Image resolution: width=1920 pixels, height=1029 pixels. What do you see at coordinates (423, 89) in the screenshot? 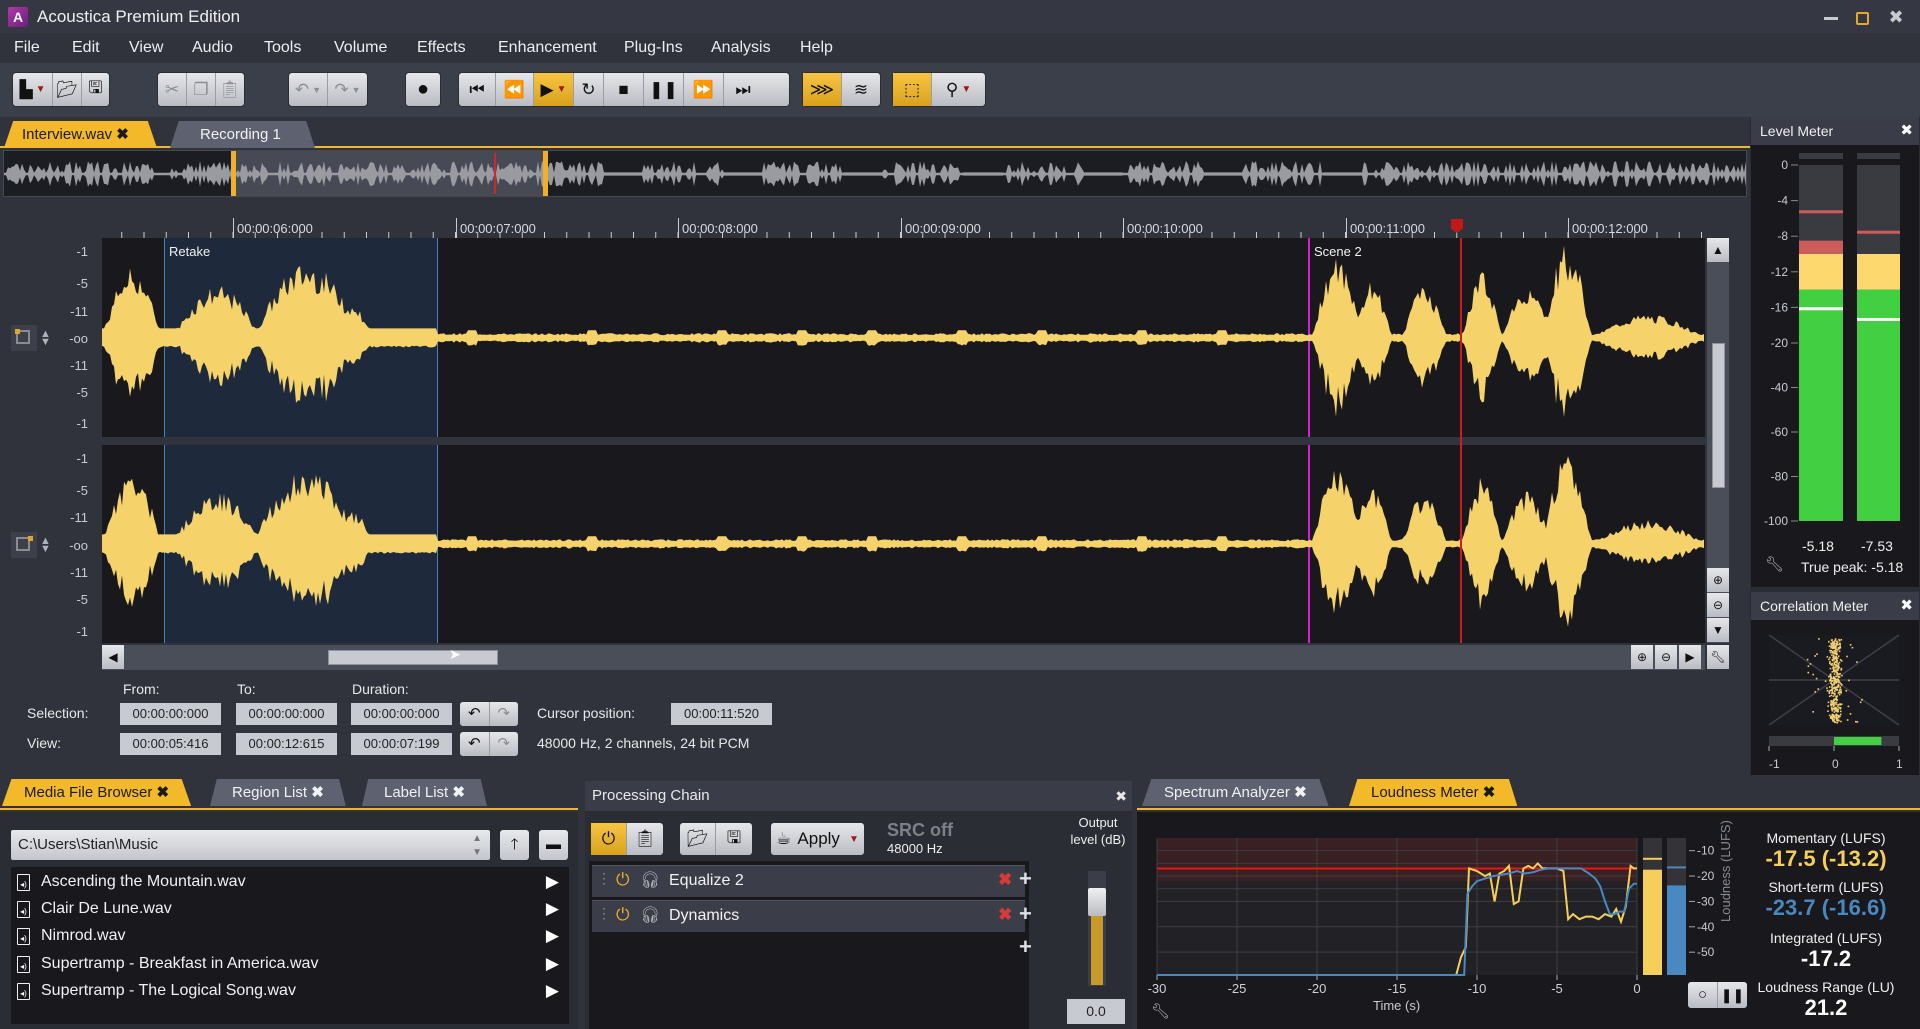
I see `record-button: ●` at bounding box center [423, 89].